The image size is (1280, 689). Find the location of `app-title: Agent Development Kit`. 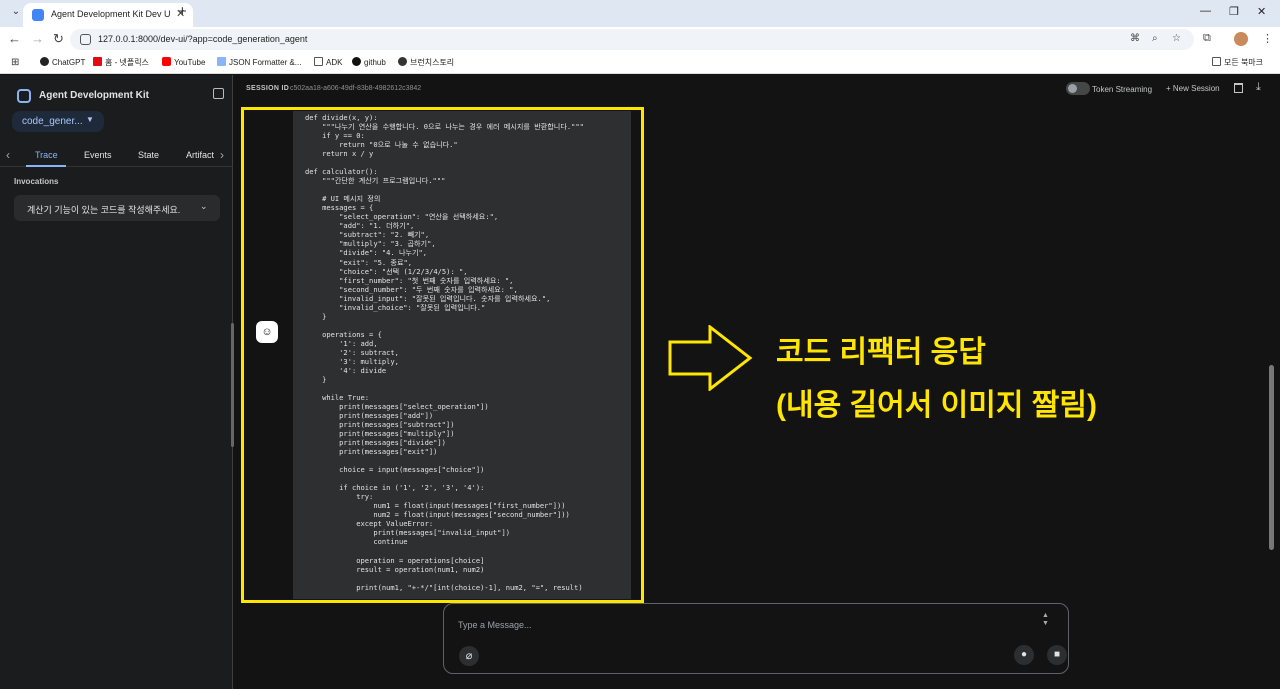

app-title: Agent Development Kit is located at coordinates (94, 95).